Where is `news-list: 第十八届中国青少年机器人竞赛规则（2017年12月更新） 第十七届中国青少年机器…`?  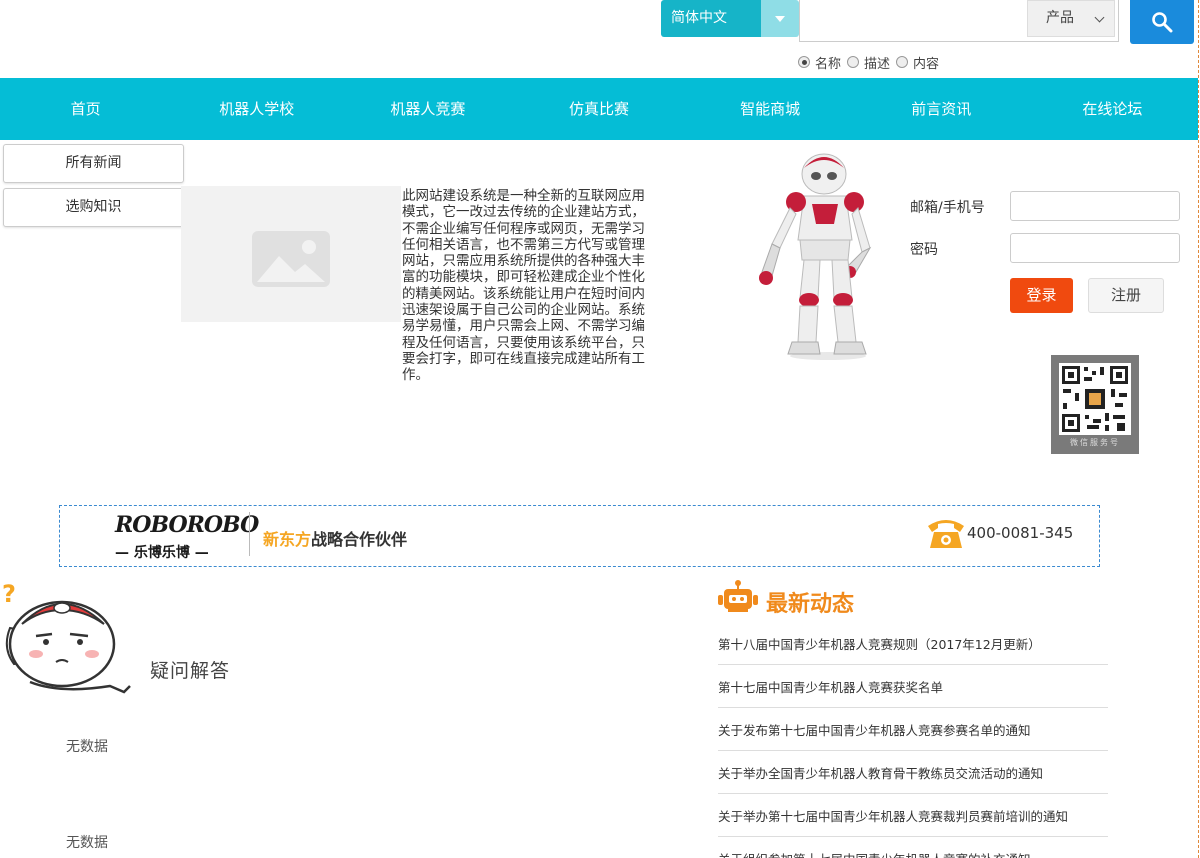 news-list: 第十八届中国青少年机器人竞赛规则（2017年12月更新） 第十七届中国青少年机器… is located at coordinates (913, 740).